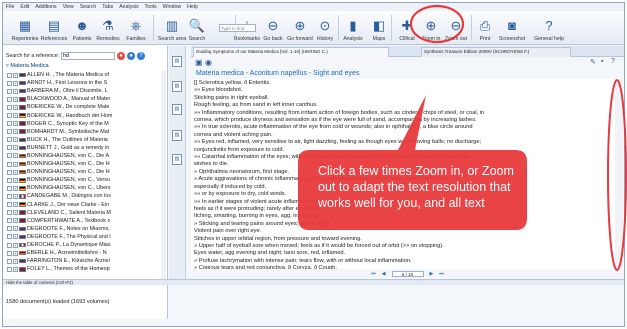 This screenshot has height=329, width=627. I want to click on print-button: ⎙ Print, so click(485, 28).